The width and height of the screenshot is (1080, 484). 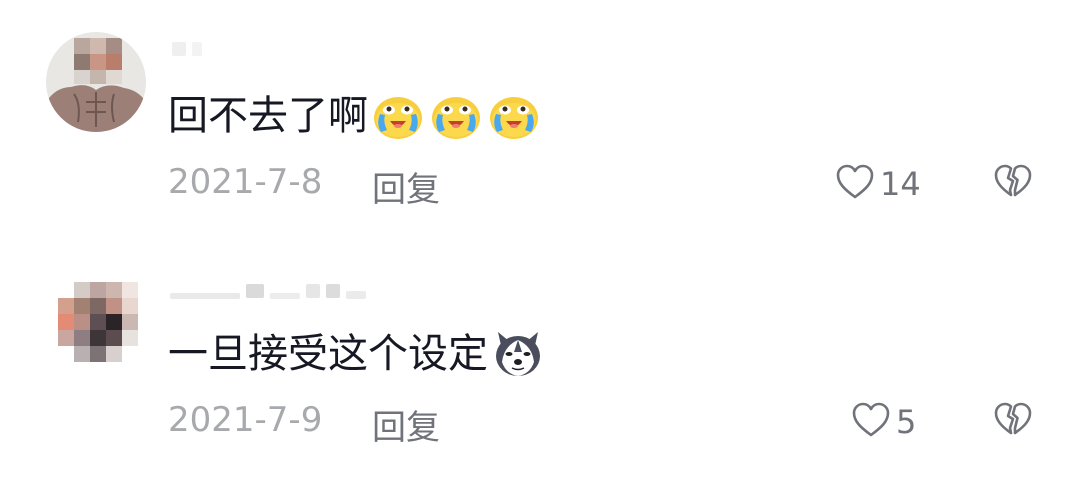 What do you see at coordinates (328, 354) in the screenshot?
I see `comment-text-content: 一旦接受这个设定` at bounding box center [328, 354].